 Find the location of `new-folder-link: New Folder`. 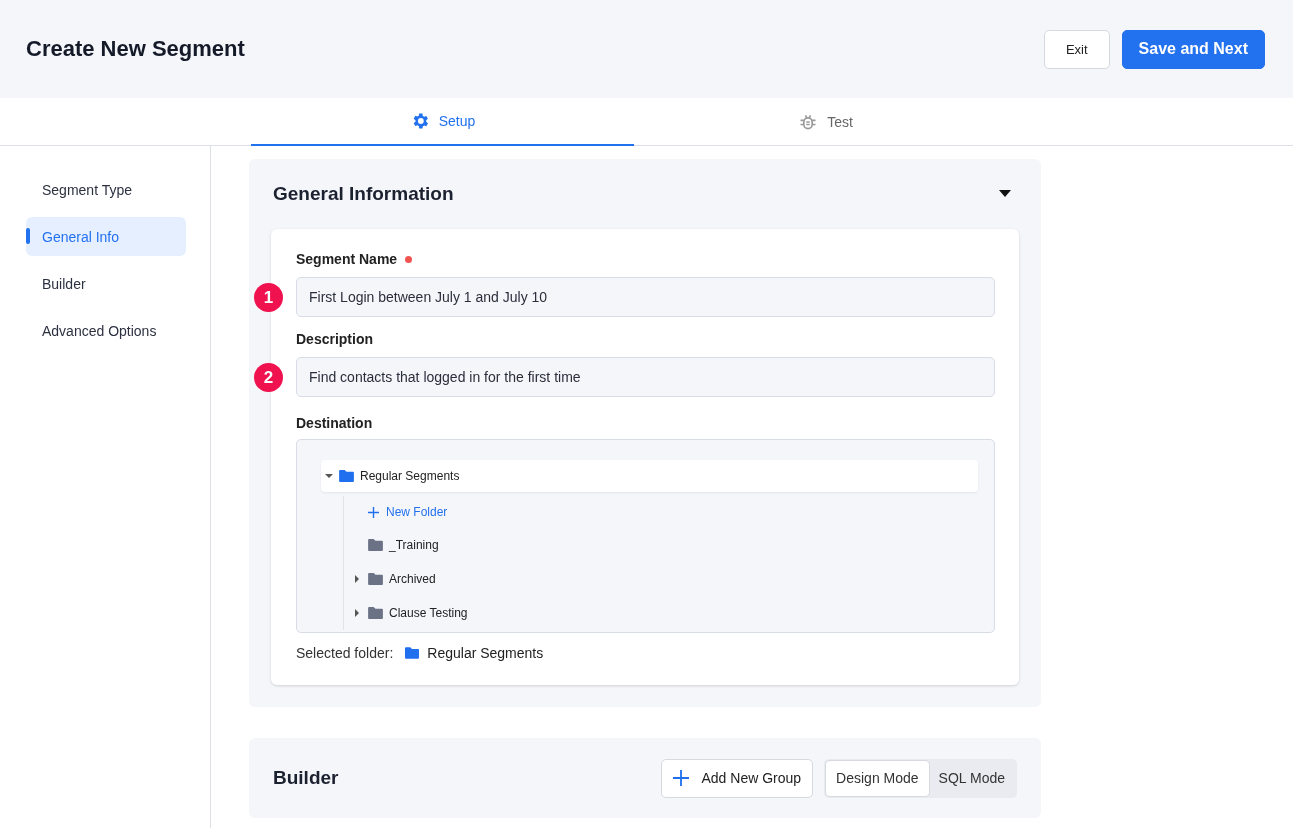

new-folder-link: New Folder is located at coordinates (666, 512).